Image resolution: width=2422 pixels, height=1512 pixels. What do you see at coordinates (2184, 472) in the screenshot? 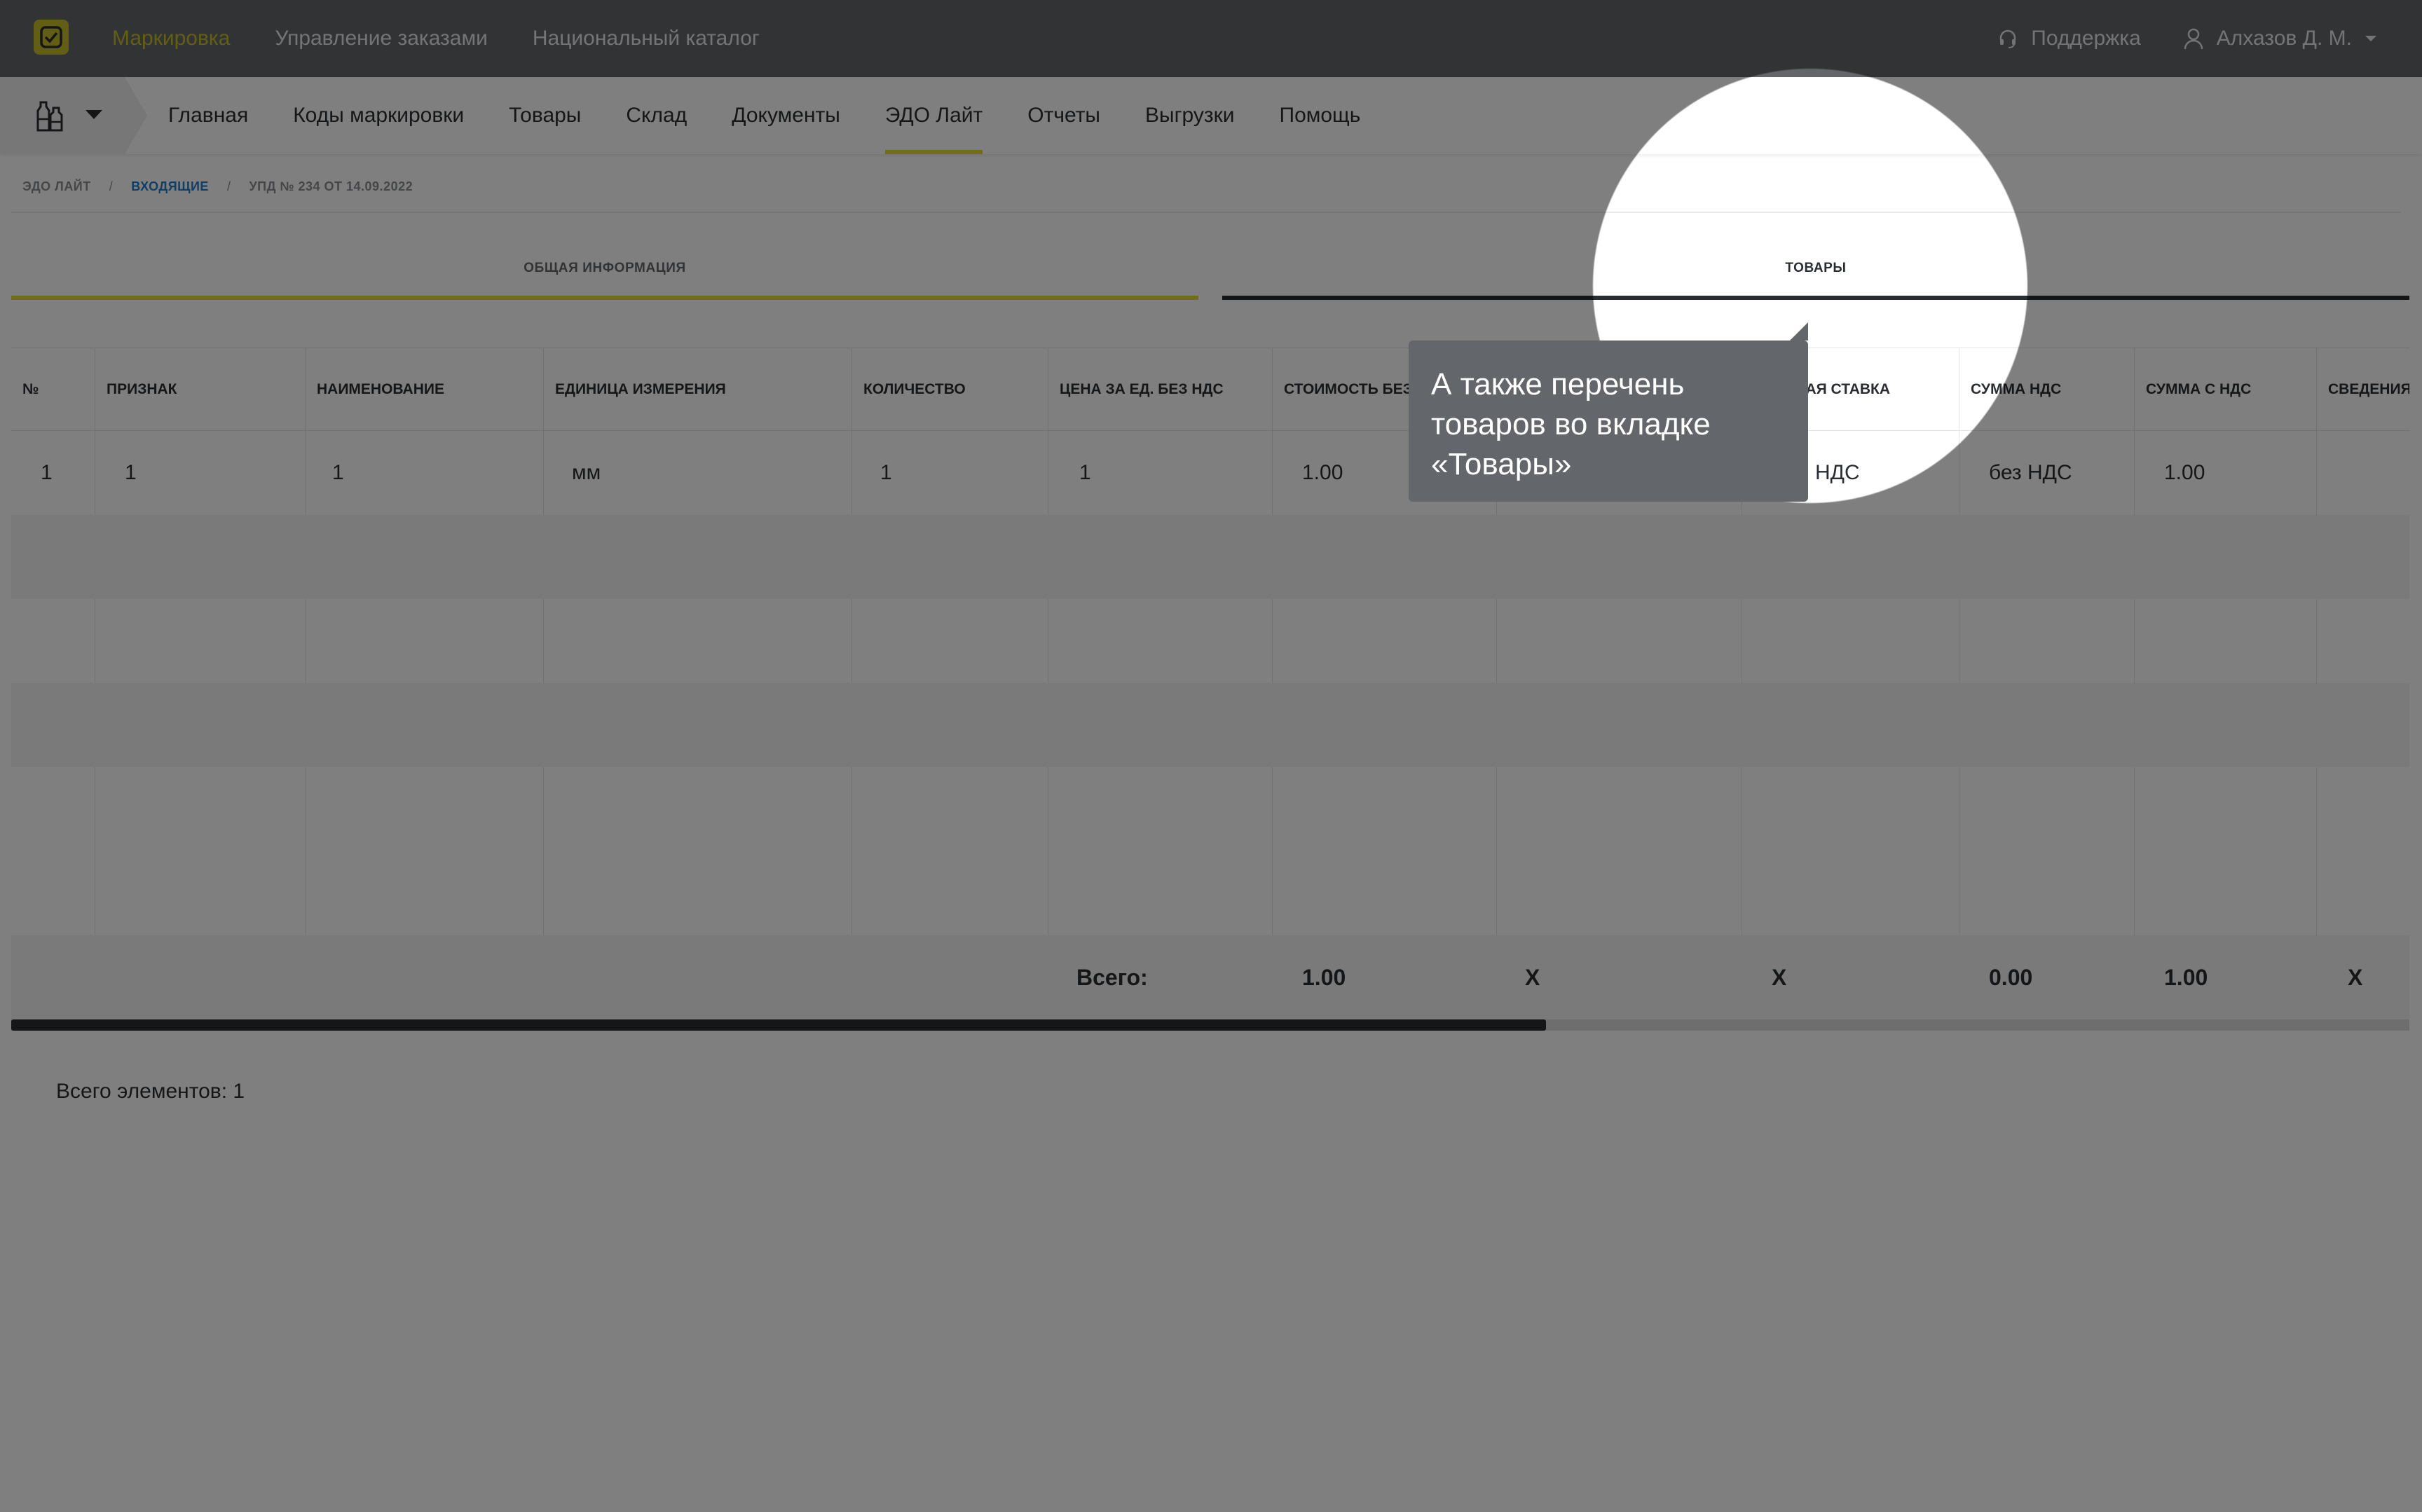
I see `cell-sum-with-vat: 1.00` at bounding box center [2184, 472].